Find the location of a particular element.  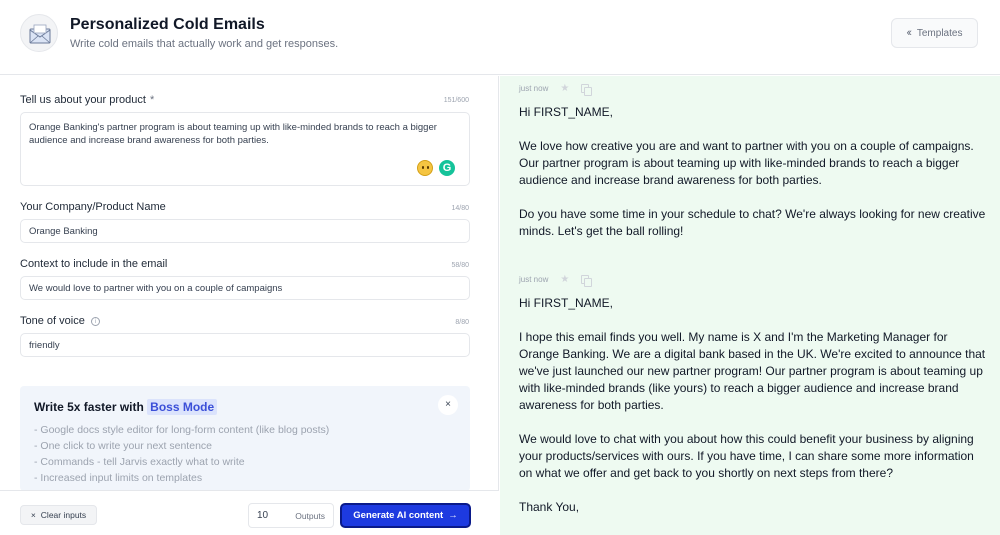

tone-value: friendly is located at coordinates (44, 345).